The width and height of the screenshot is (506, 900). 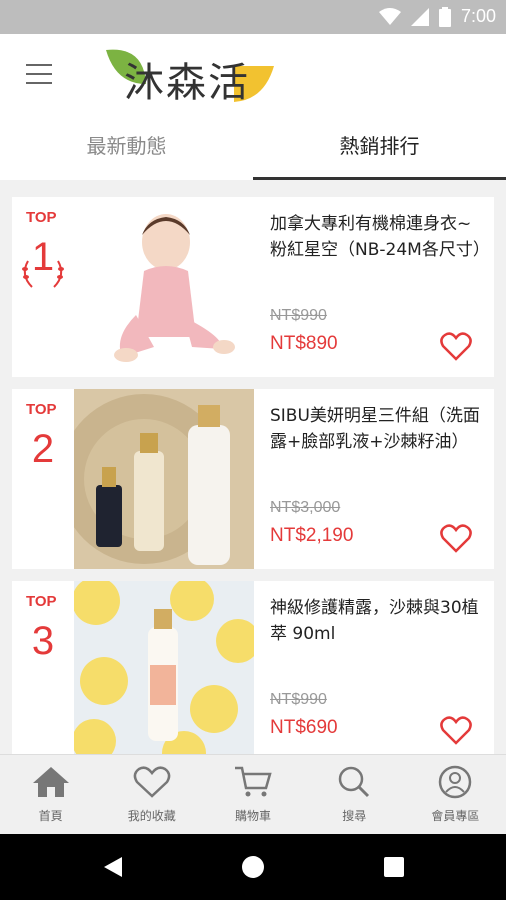 What do you see at coordinates (151, 816) in the screenshot?
I see `nav-label: 我的收藏` at bounding box center [151, 816].